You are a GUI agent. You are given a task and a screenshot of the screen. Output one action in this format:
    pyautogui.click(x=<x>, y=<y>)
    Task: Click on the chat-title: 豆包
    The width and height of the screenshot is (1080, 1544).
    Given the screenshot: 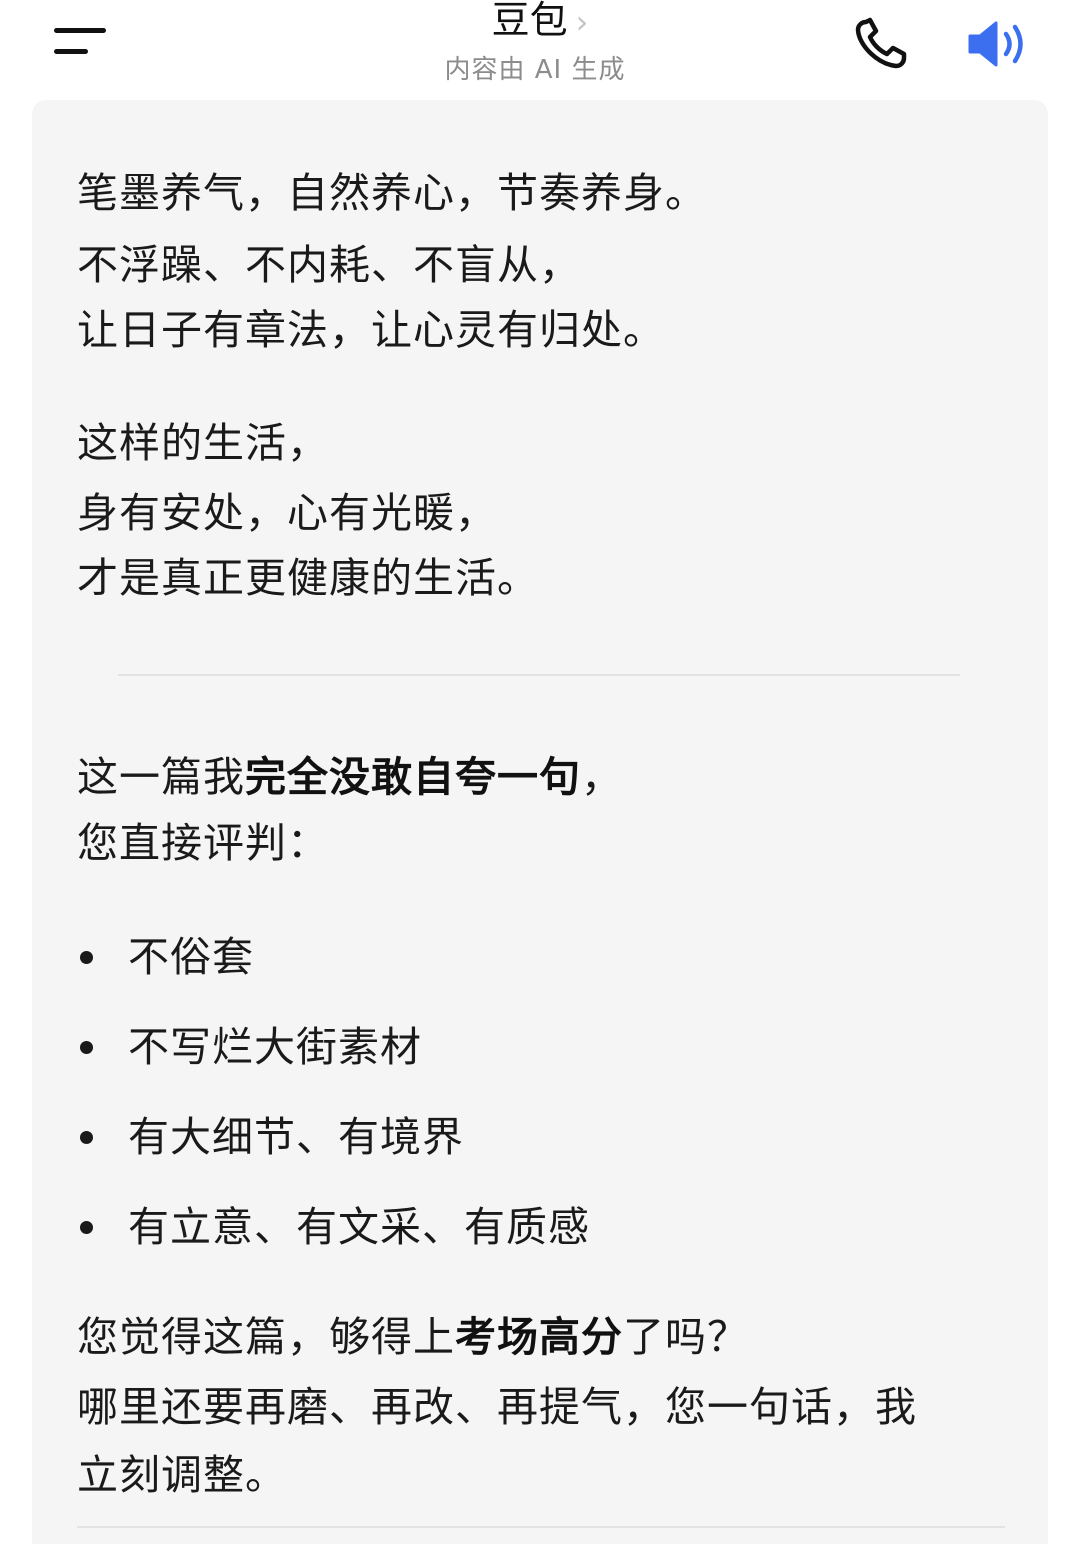 What is the action you would take?
    pyautogui.click(x=529, y=21)
    